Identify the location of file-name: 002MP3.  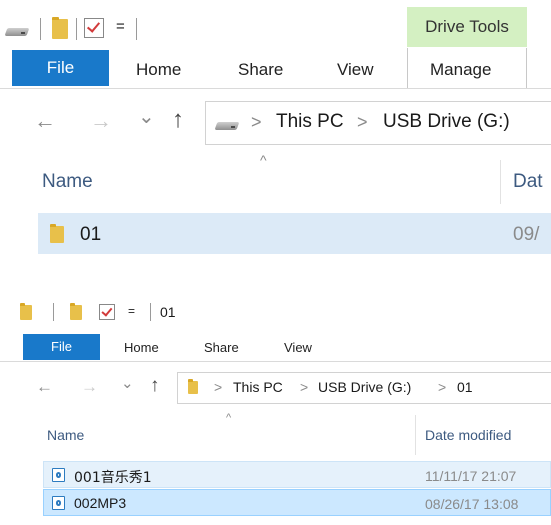
(100, 503).